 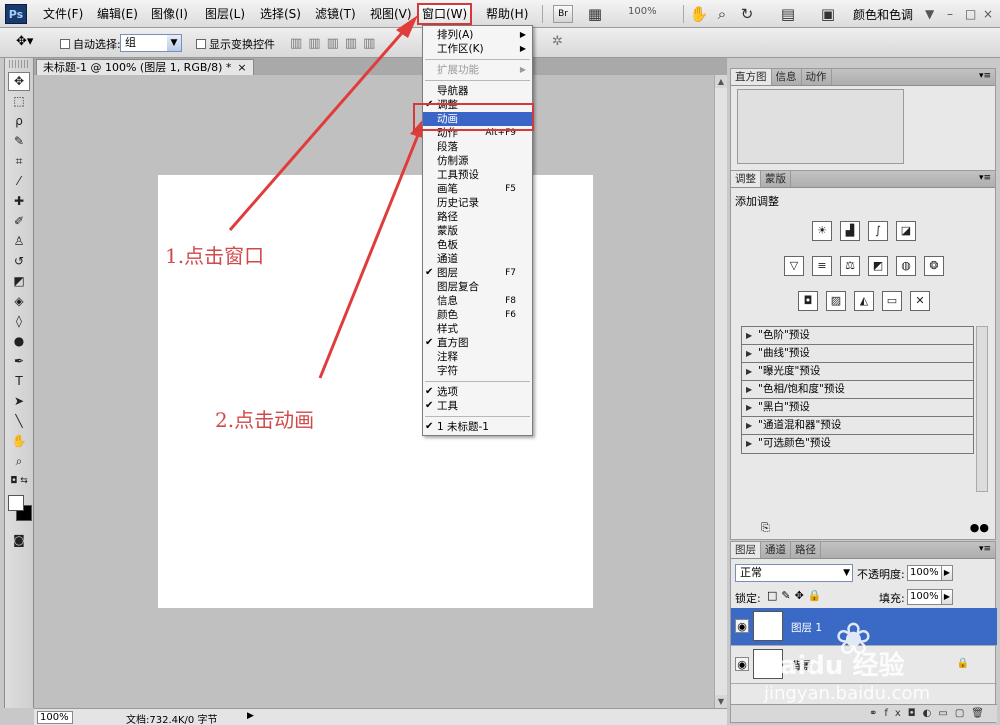 What do you see at coordinates (822, 266) in the screenshot?
I see `hue-saturation-icon: ≡` at bounding box center [822, 266].